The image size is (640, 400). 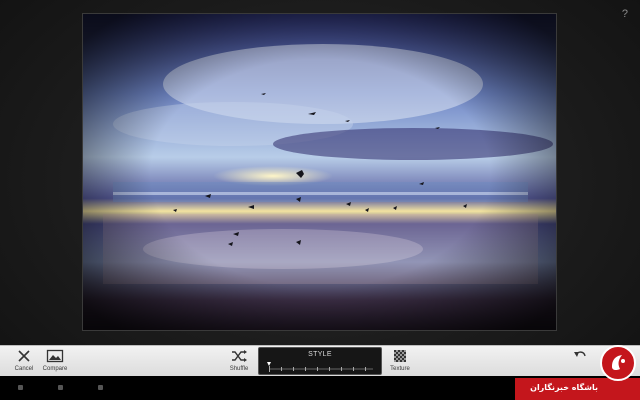 What do you see at coordinates (269, 364) in the screenshot?
I see `style-slider-handle` at bounding box center [269, 364].